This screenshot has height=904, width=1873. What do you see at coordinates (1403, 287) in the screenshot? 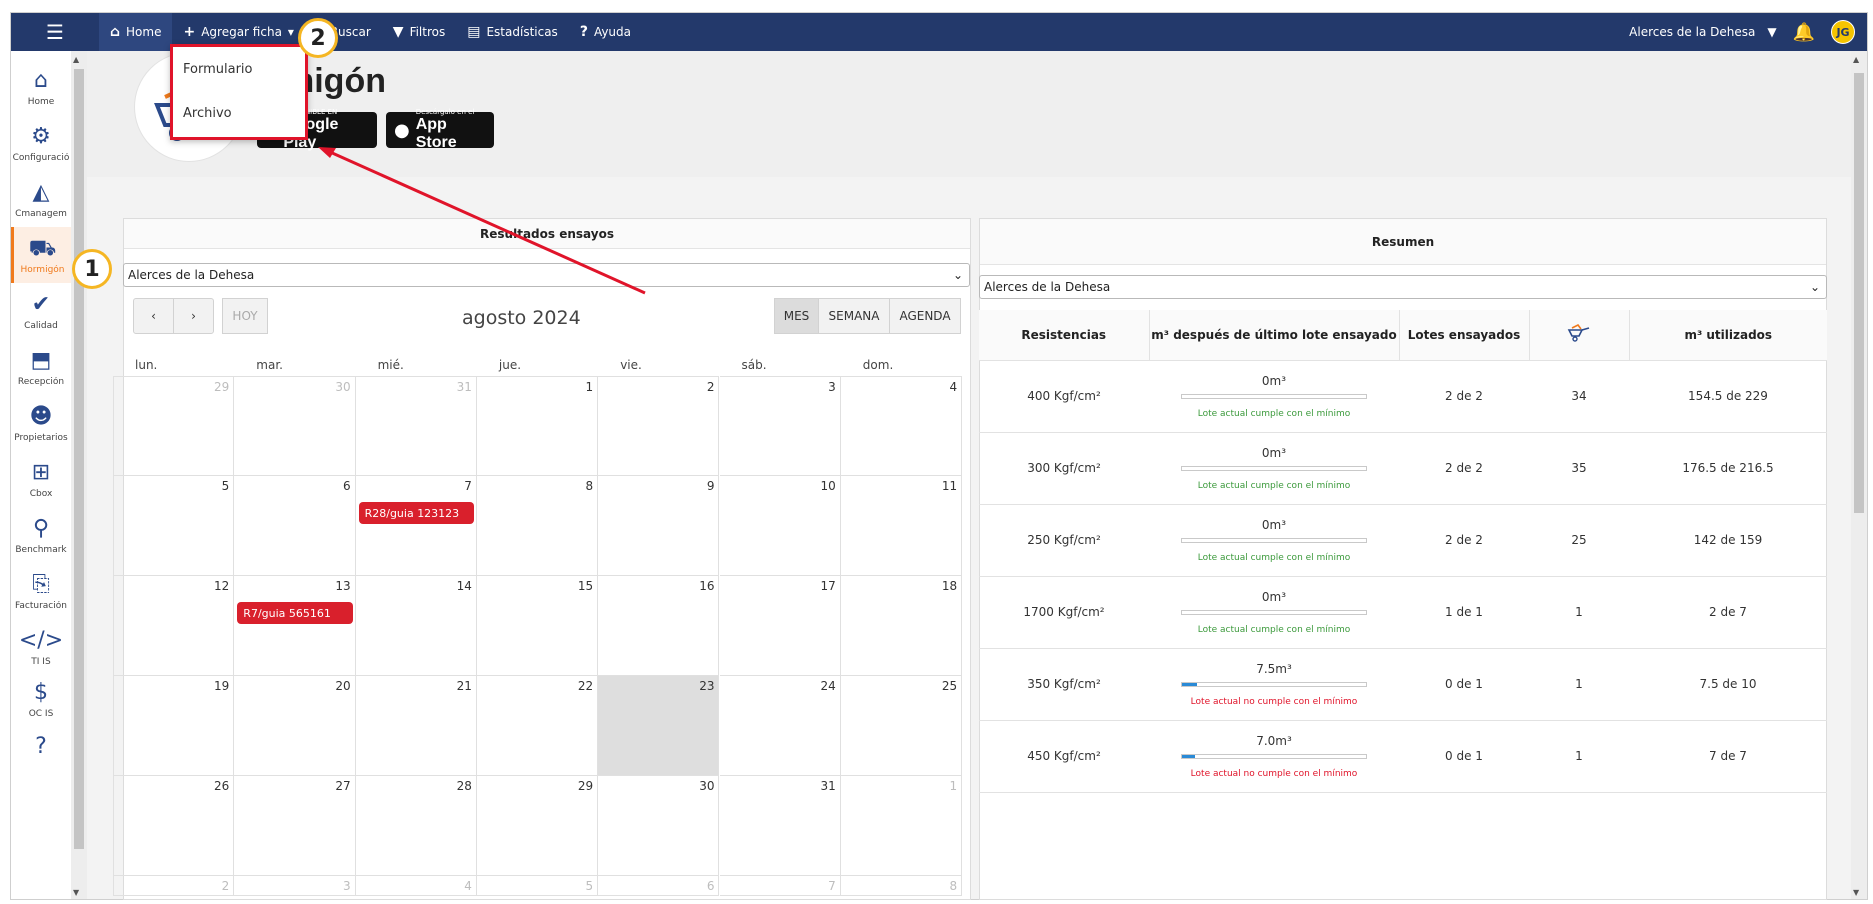
I see `summary-farm-select: Alerces de la Dehesa ⌄` at bounding box center [1403, 287].